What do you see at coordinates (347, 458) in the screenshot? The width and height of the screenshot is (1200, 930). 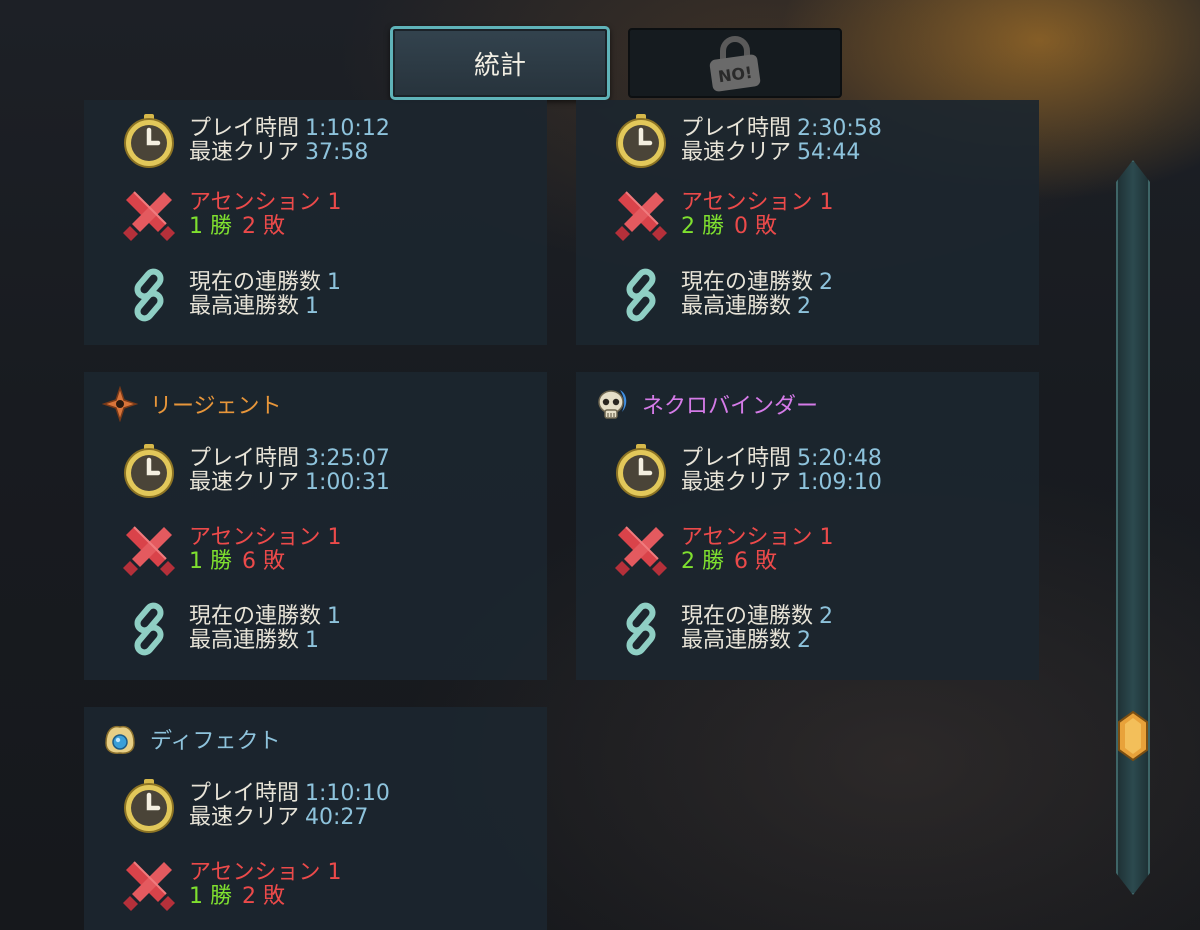 I see `playtime-value: 3:25:07` at bounding box center [347, 458].